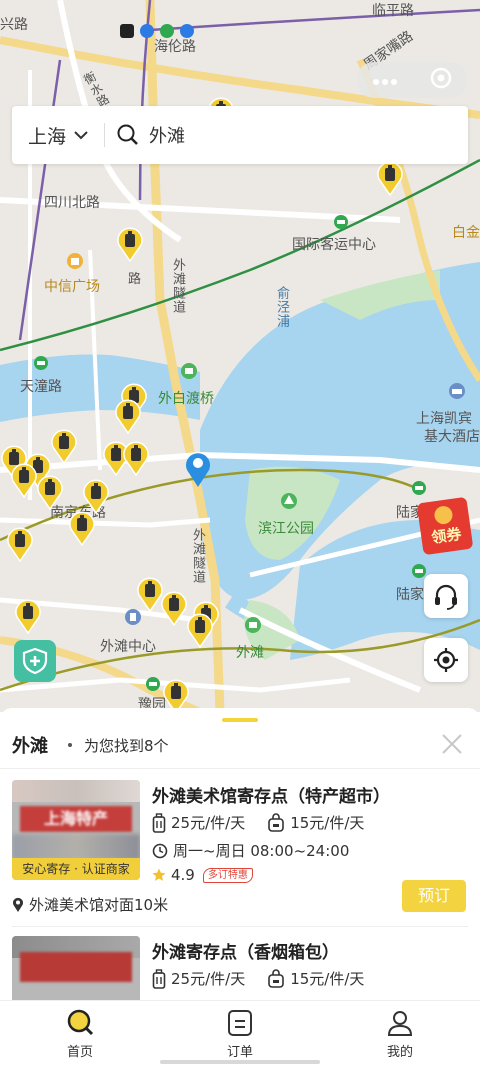 This screenshot has height=1066, width=480. Describe the element at coordinates (30, 746) in the screenshot. I see `results-title: 外滩` at that location.